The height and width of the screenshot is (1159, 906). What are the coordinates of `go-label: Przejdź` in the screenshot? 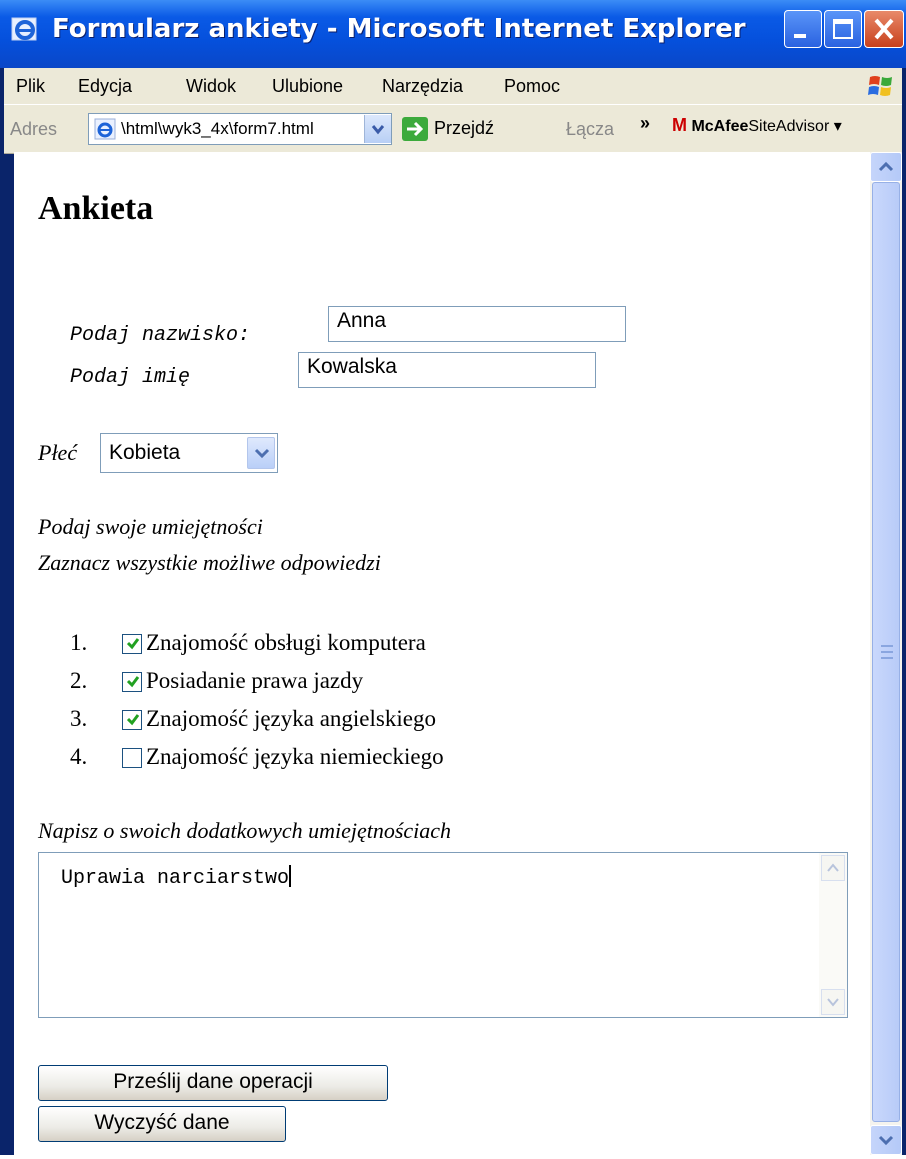 It's located at (464, 128).